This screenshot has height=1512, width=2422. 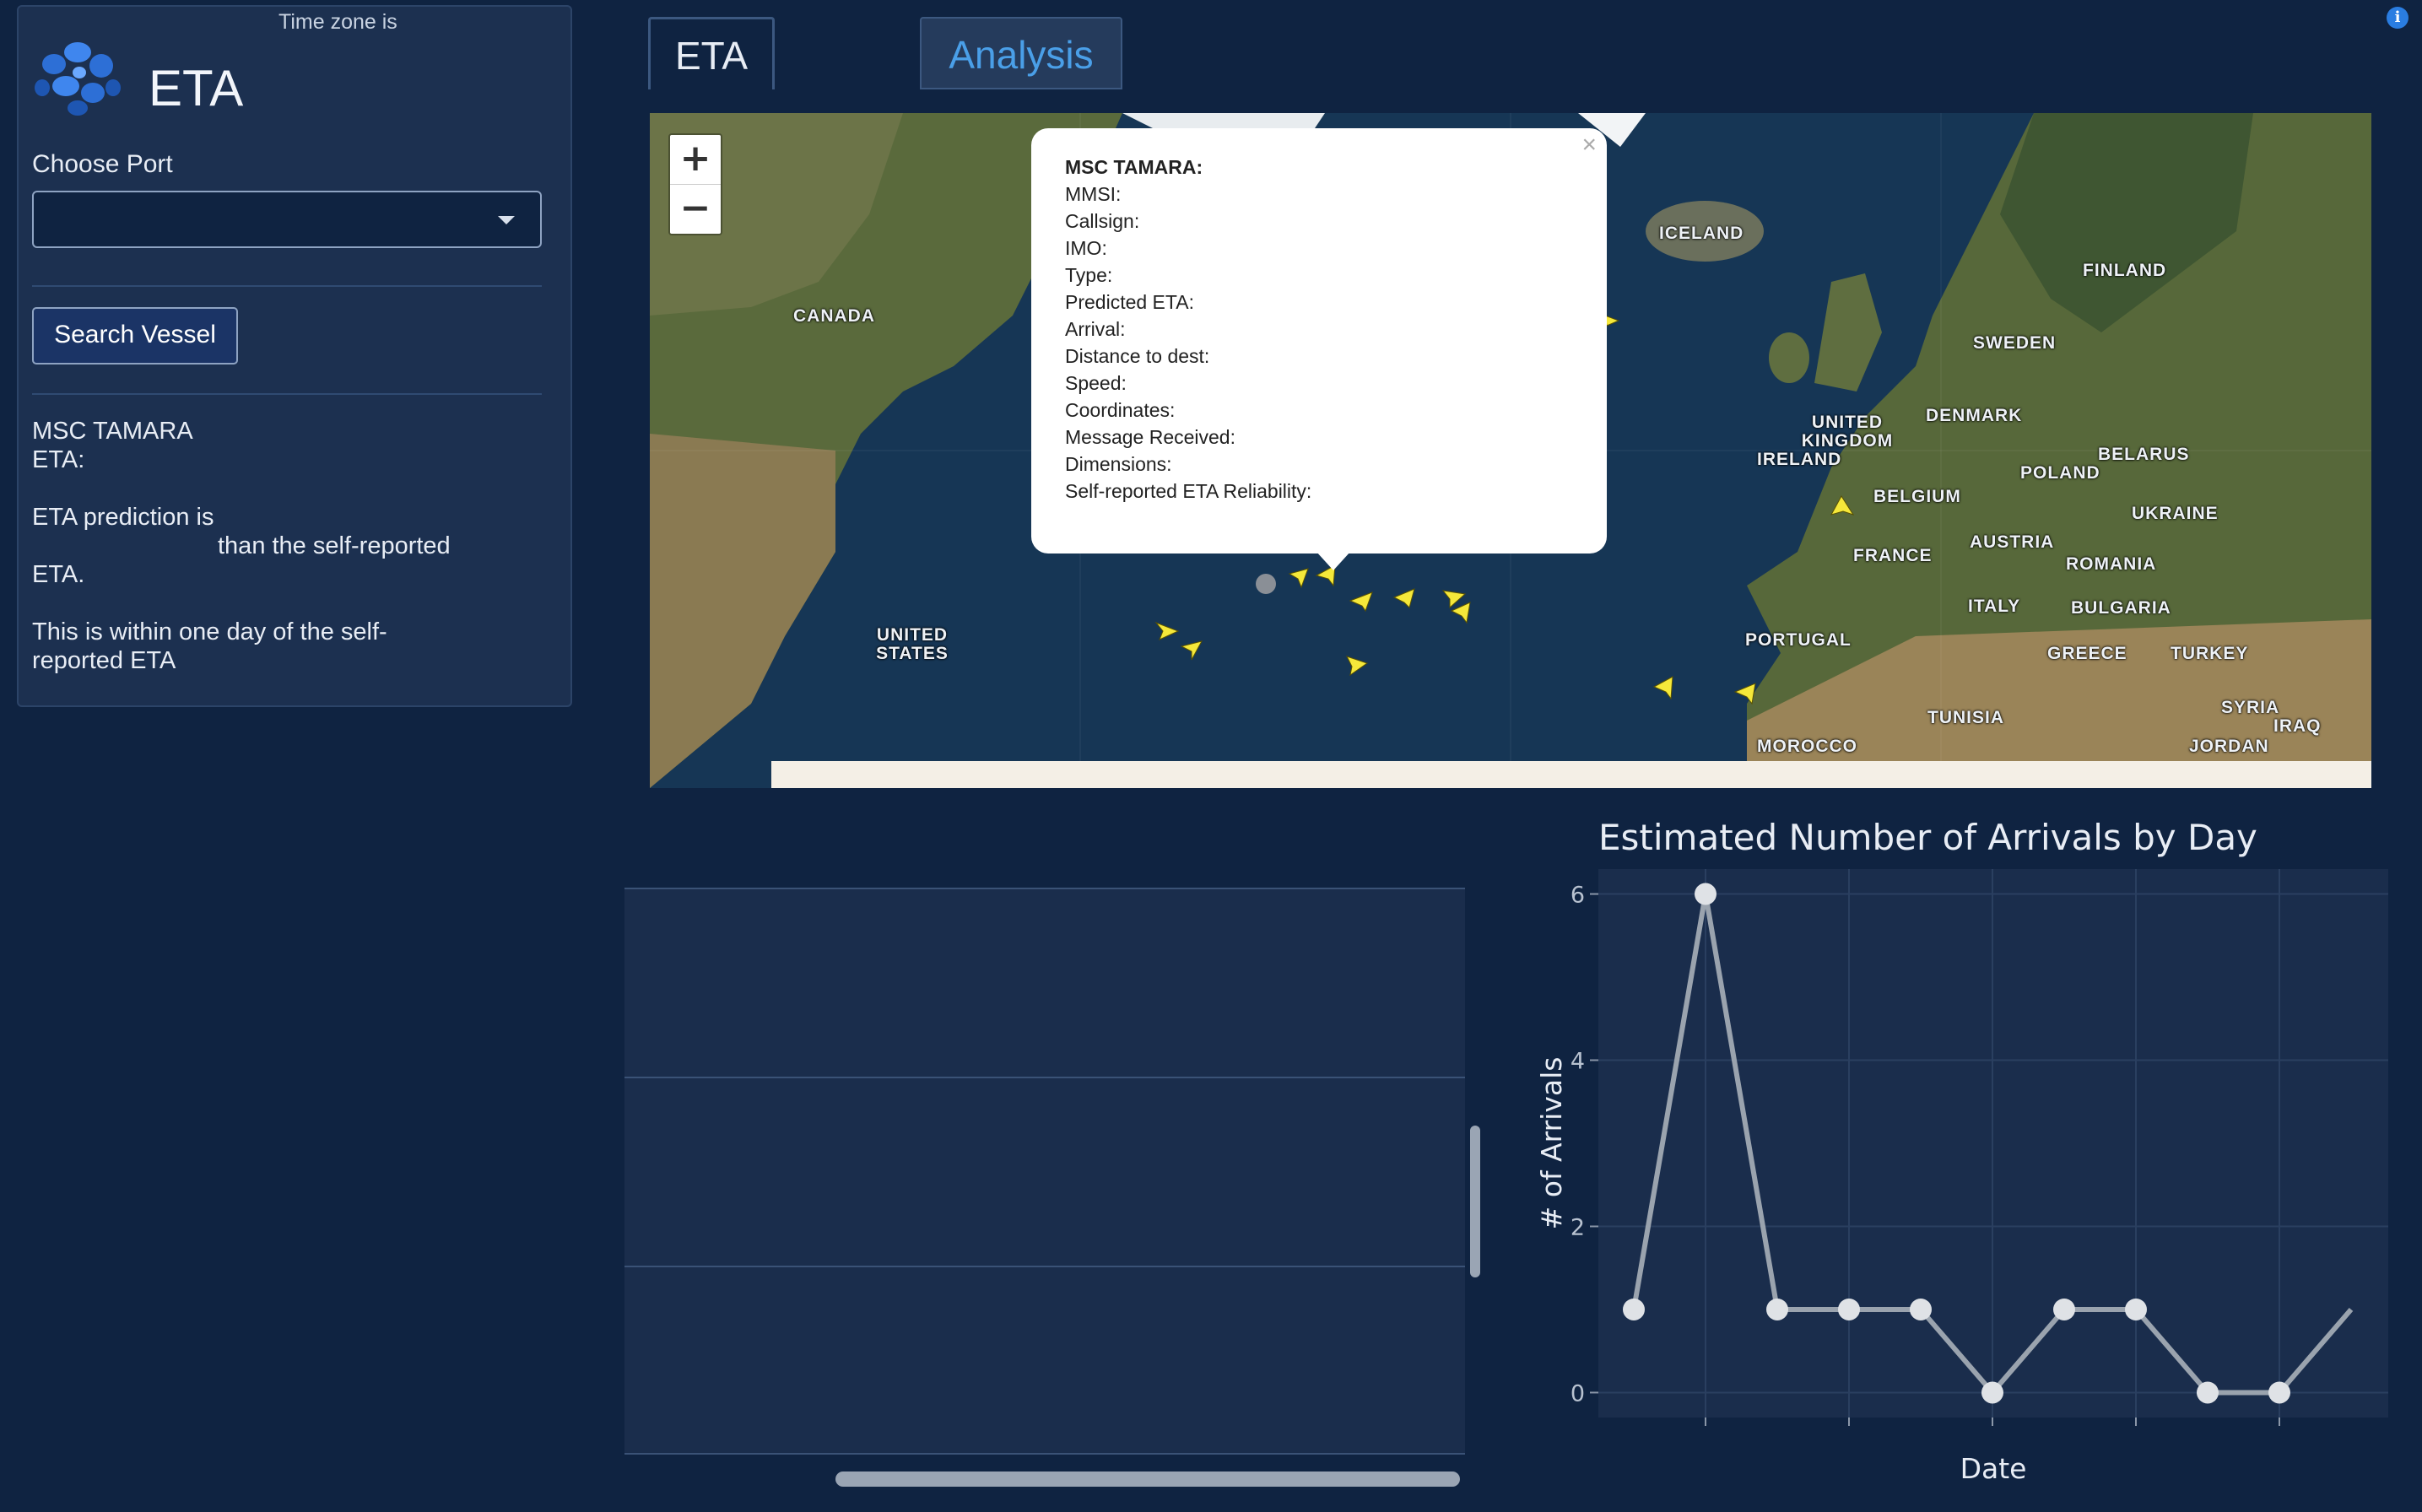 I want to click on popup-field: Dimensions:, so click(x=1118, y=464).